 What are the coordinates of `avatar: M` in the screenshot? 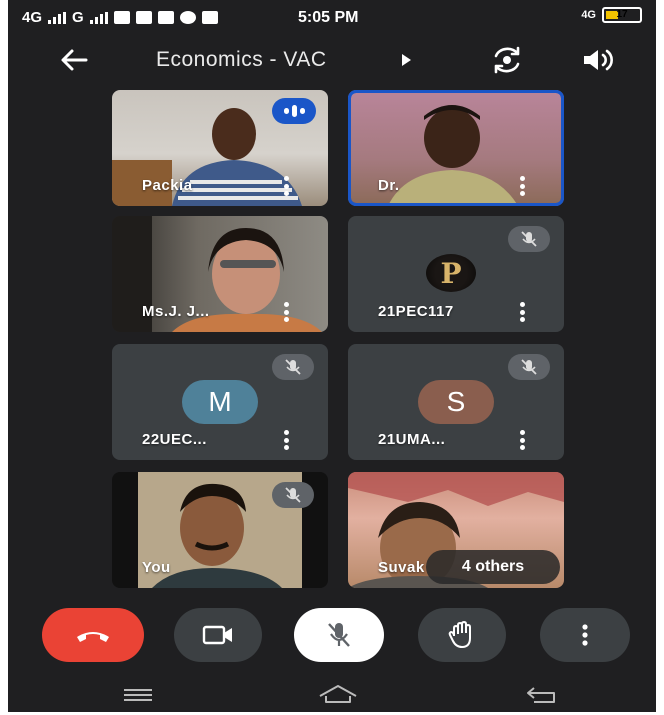 It's located at (220, 402).